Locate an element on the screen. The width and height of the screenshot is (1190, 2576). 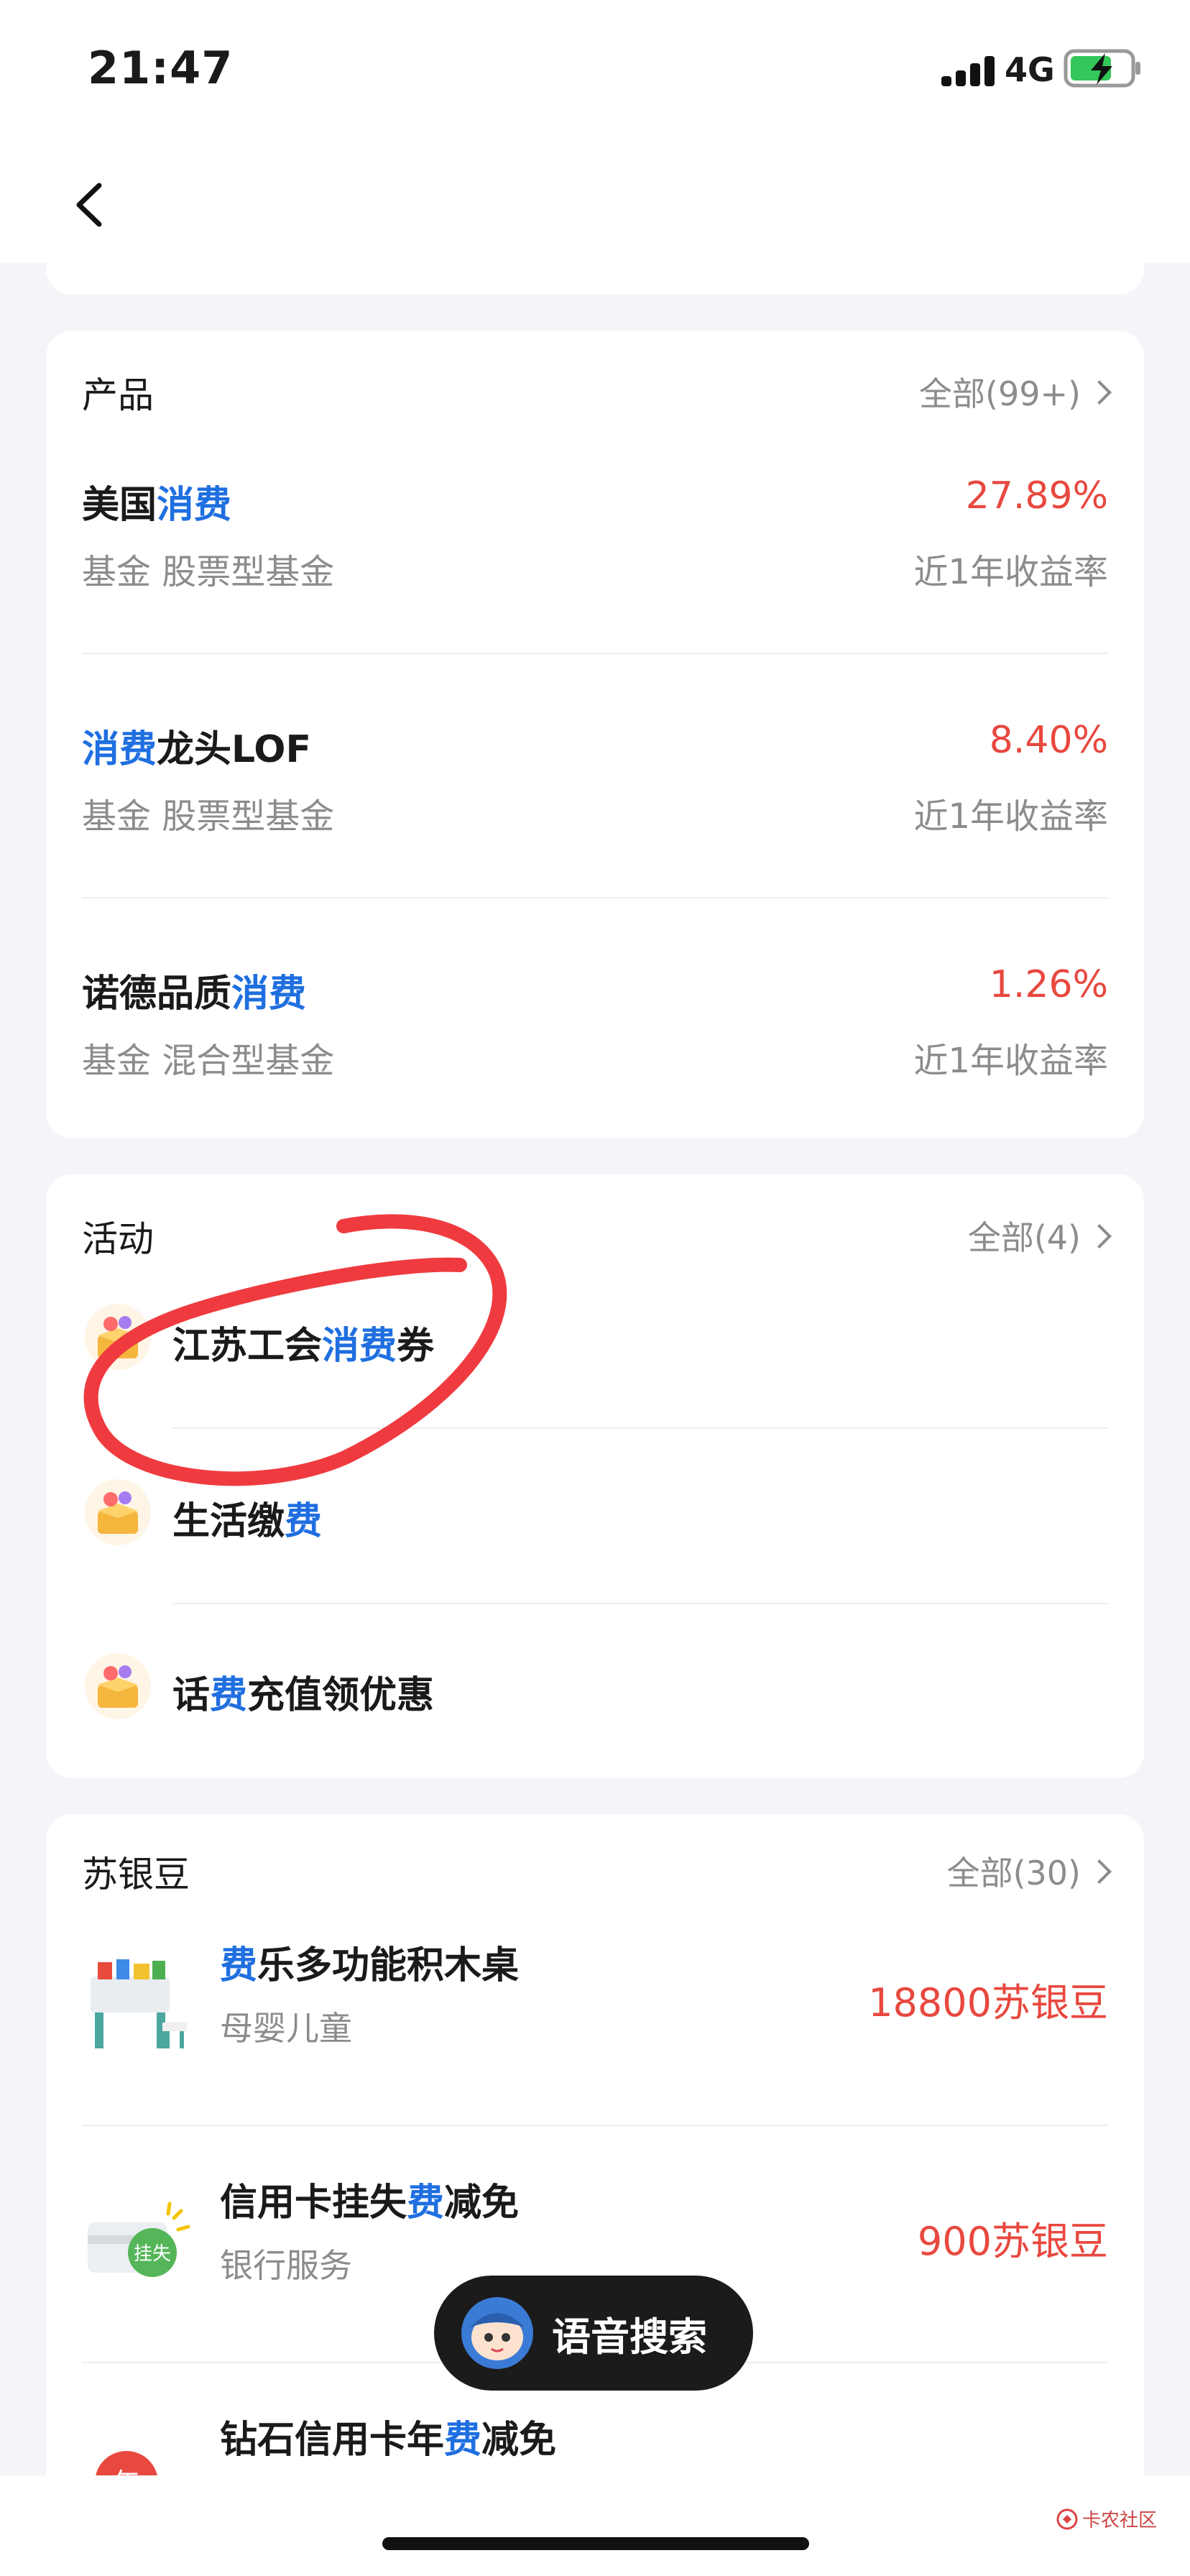
back-arrow-icon is located at coordinates (89, 204).